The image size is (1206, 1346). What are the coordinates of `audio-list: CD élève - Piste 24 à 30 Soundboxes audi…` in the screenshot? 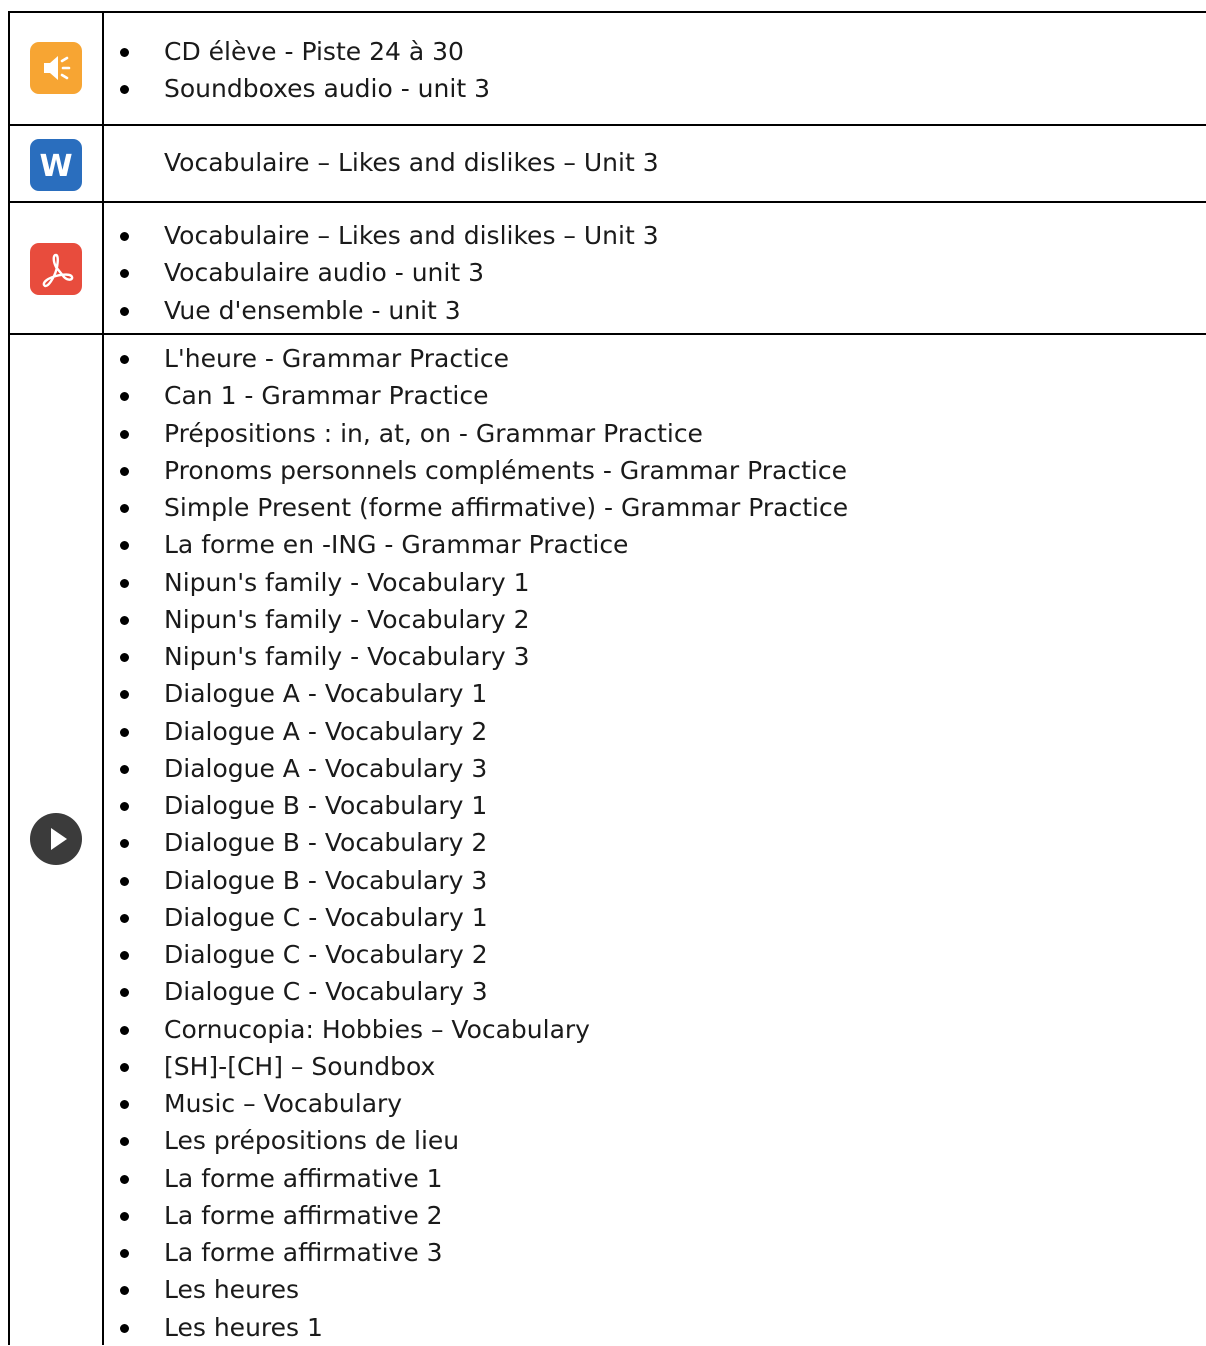 It's located at (301, 70).